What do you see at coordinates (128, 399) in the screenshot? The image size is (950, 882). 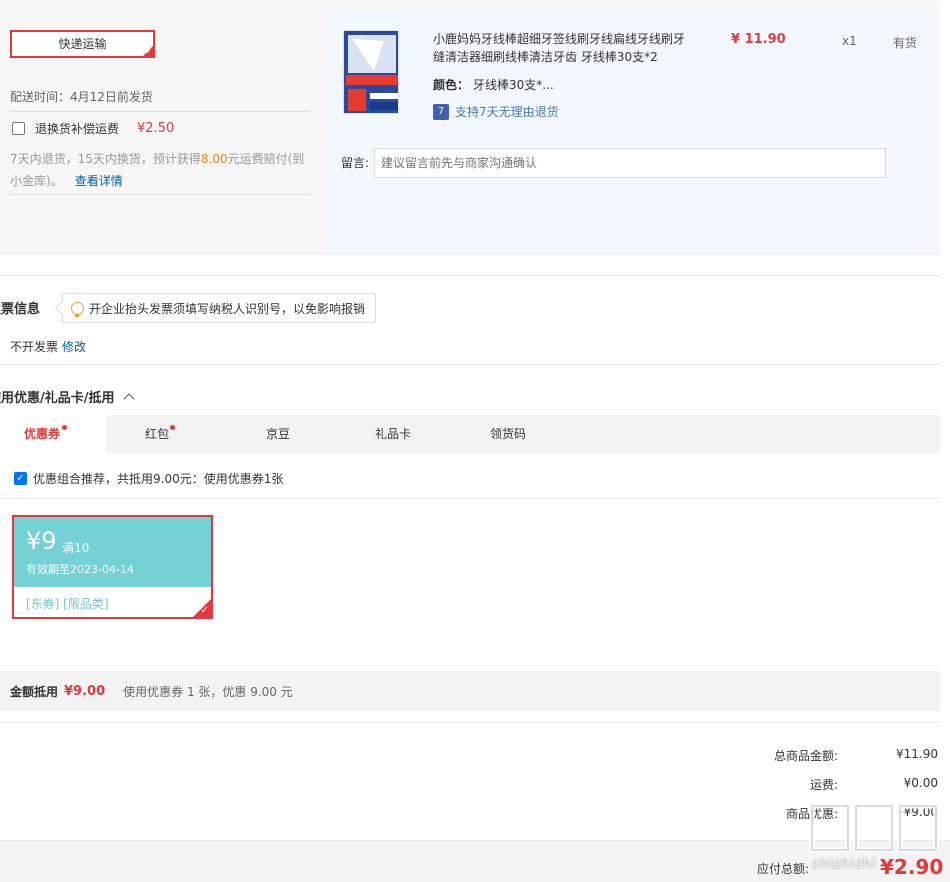 I see `chevron-up-icon` at bounding box center [128, 399].